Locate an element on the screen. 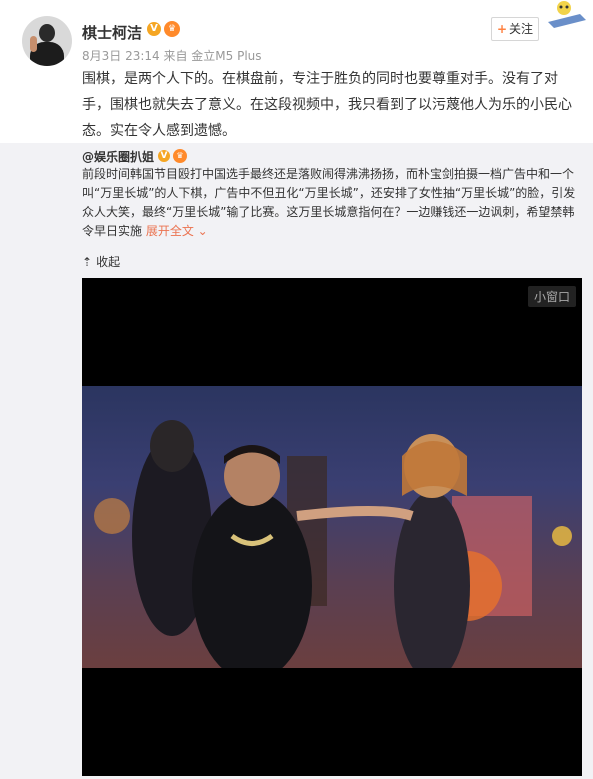 The width and height of the screenshot is (593, 779). repost-author: @娱乐圈扒姐 is located at coordinates (118, 156).